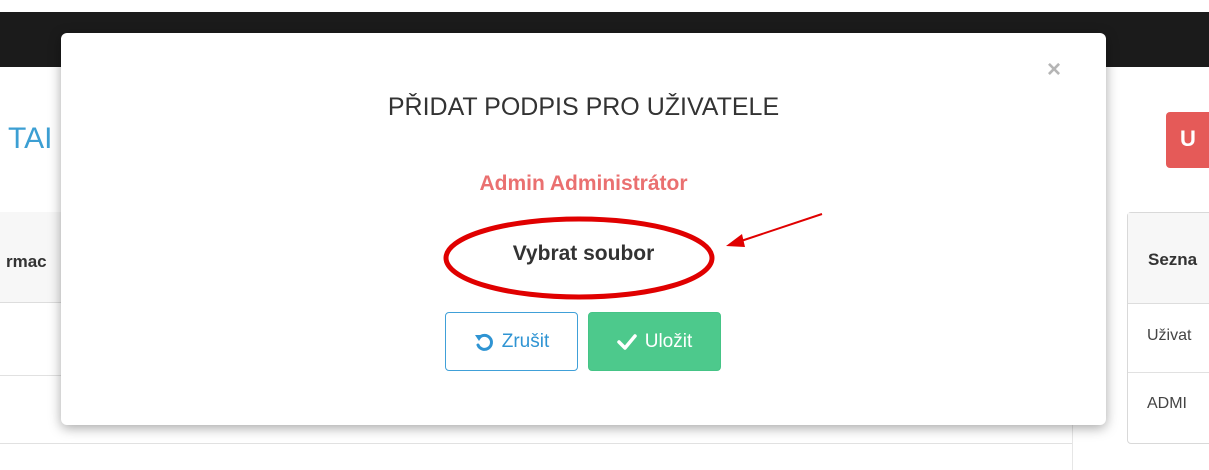 The width and height of the screenshot is (1209, 470). I want to click on check-icon, so click(626, 342).